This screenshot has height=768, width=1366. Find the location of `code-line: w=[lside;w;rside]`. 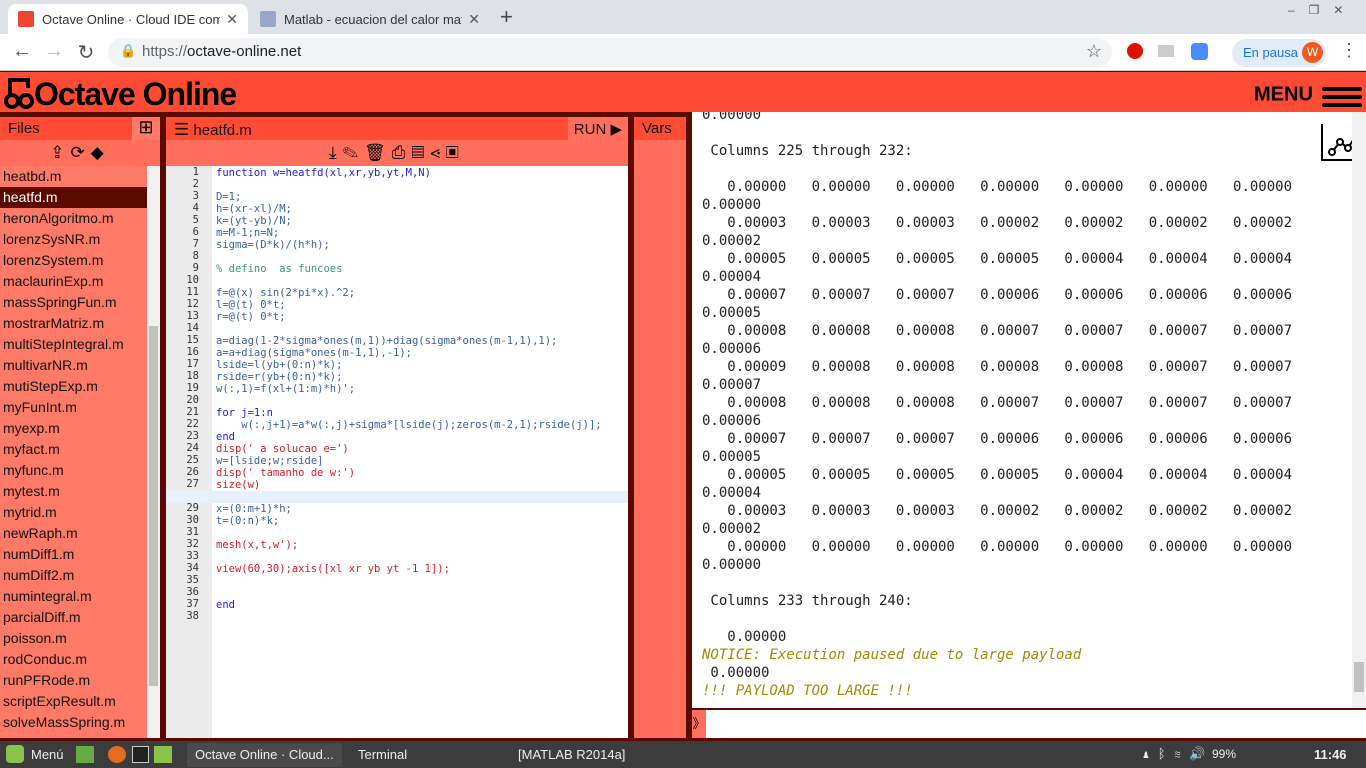

code-line: w=[lside;w;rside] is located at coordinates (397, 461).